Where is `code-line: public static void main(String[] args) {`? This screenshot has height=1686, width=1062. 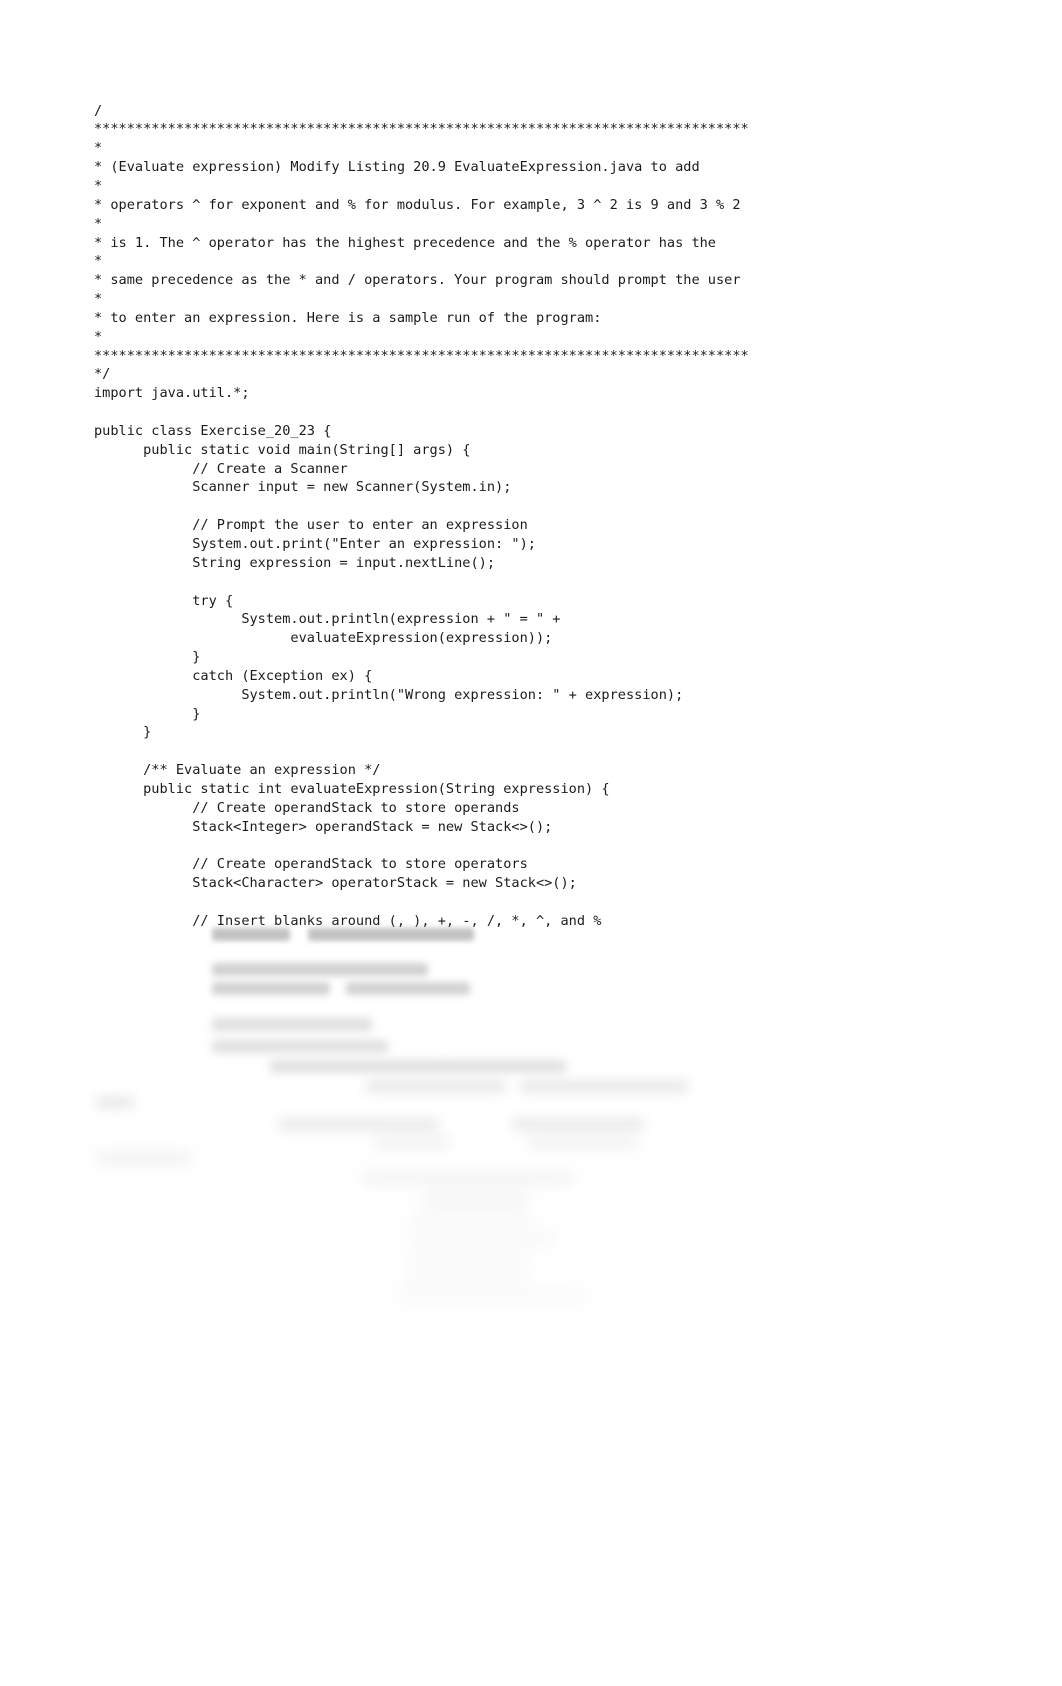 code-line: public static void main(String[] args) { is located at coordinates (282, 449).